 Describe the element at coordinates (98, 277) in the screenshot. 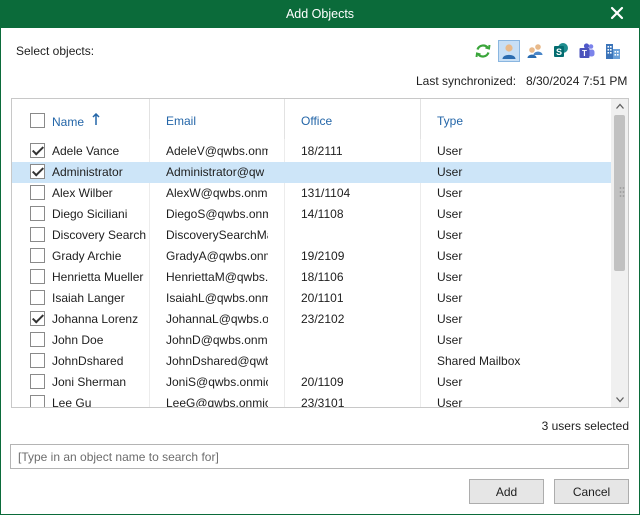

I see `name-cell: Henrietta Mueller` at that location.